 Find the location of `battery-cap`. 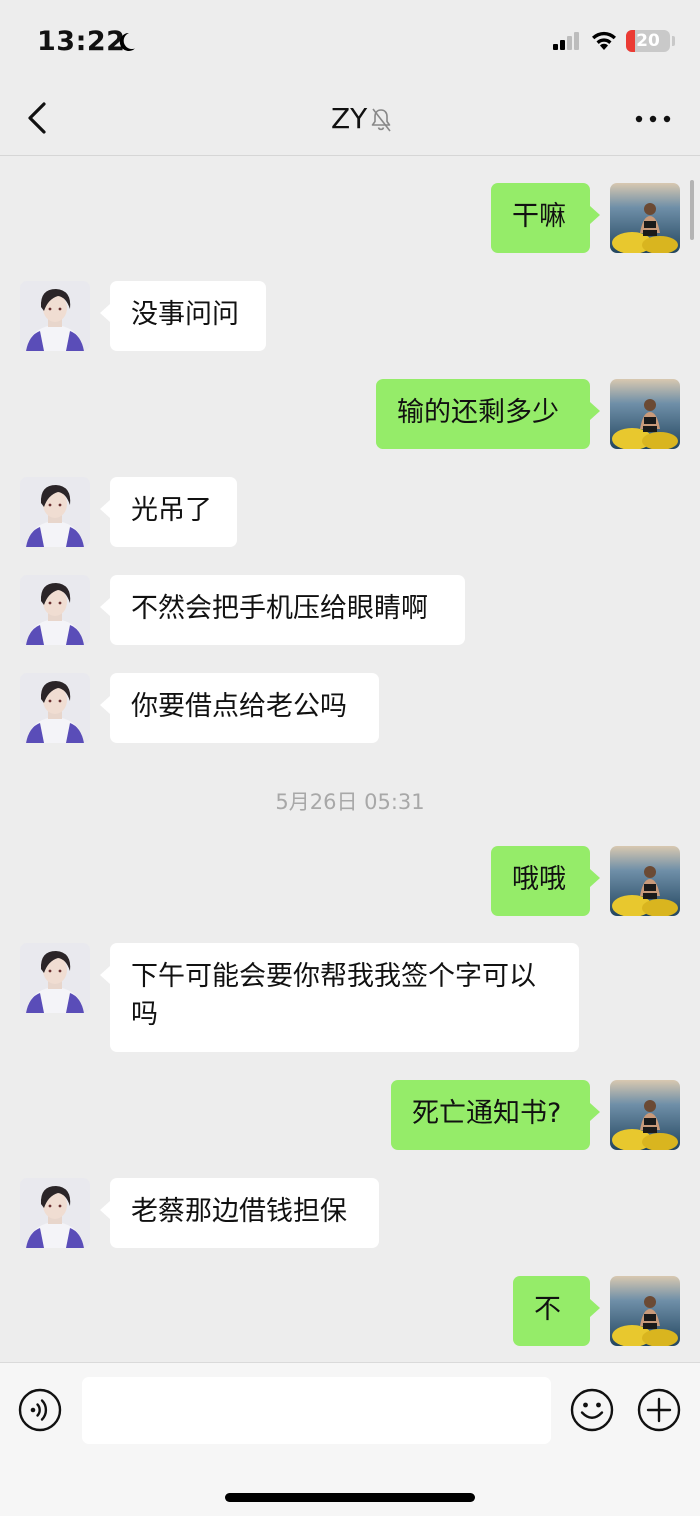

battery-cap is located at coordinates (673, 41).